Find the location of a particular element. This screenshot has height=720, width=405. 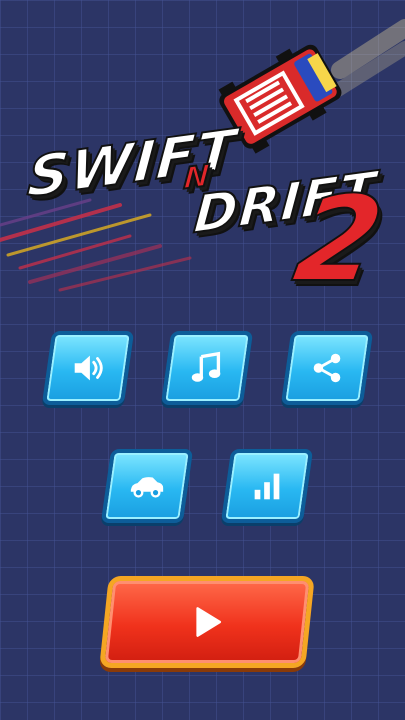

share-button is located at coordinates (327, 368).